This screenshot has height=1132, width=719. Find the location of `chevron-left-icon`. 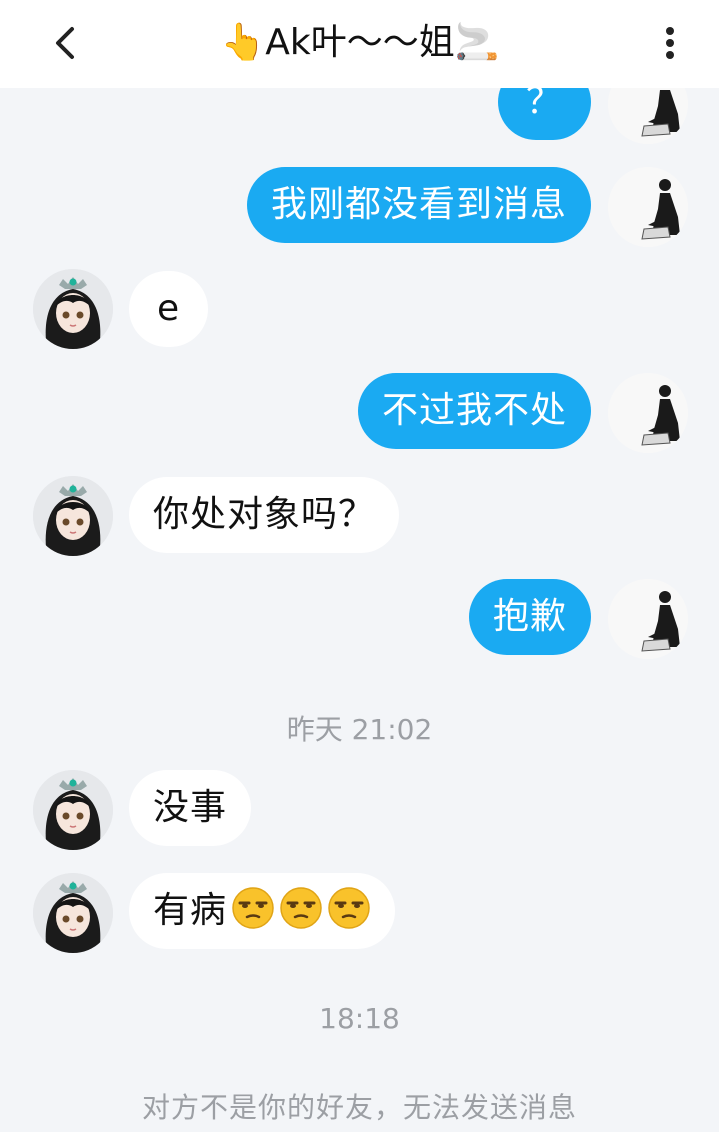

chevron-left-icon is located at coordinates (65, 43).